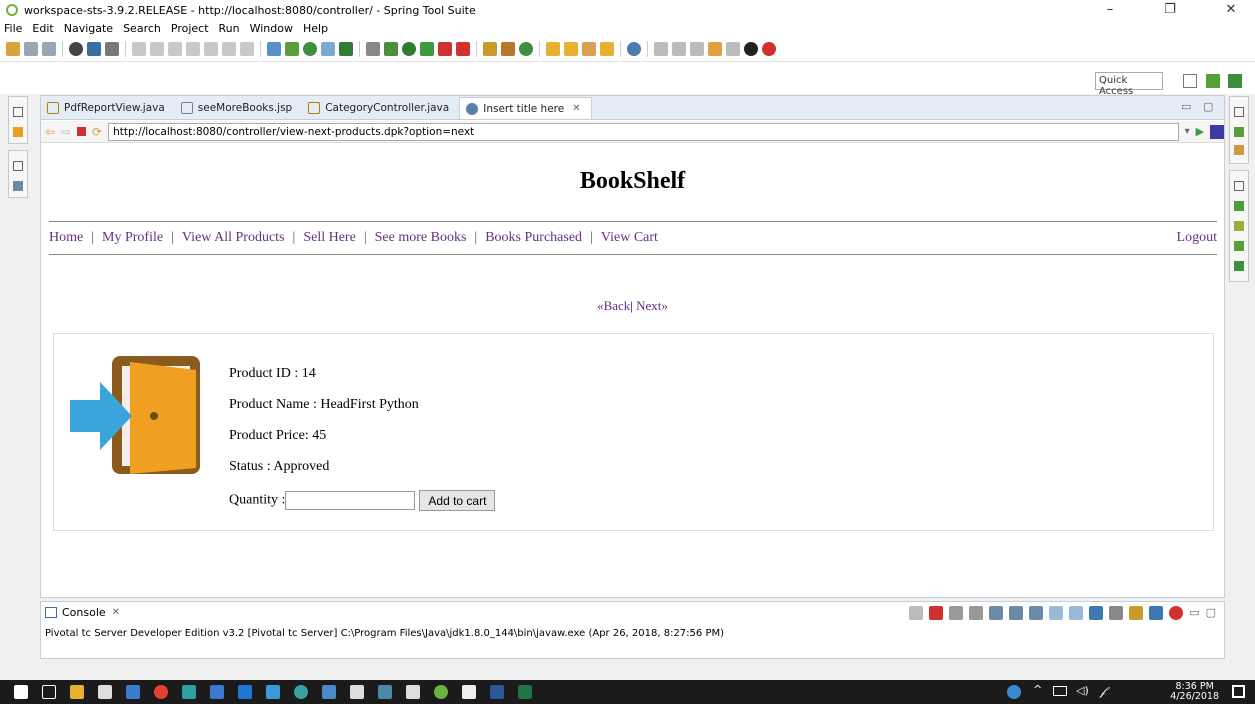 This screenshot has width=1255, height=704. What do you see at coordinates (66, 238) in the screenshot?
I see `nav-home: Home` at bounding box center [66, 238].